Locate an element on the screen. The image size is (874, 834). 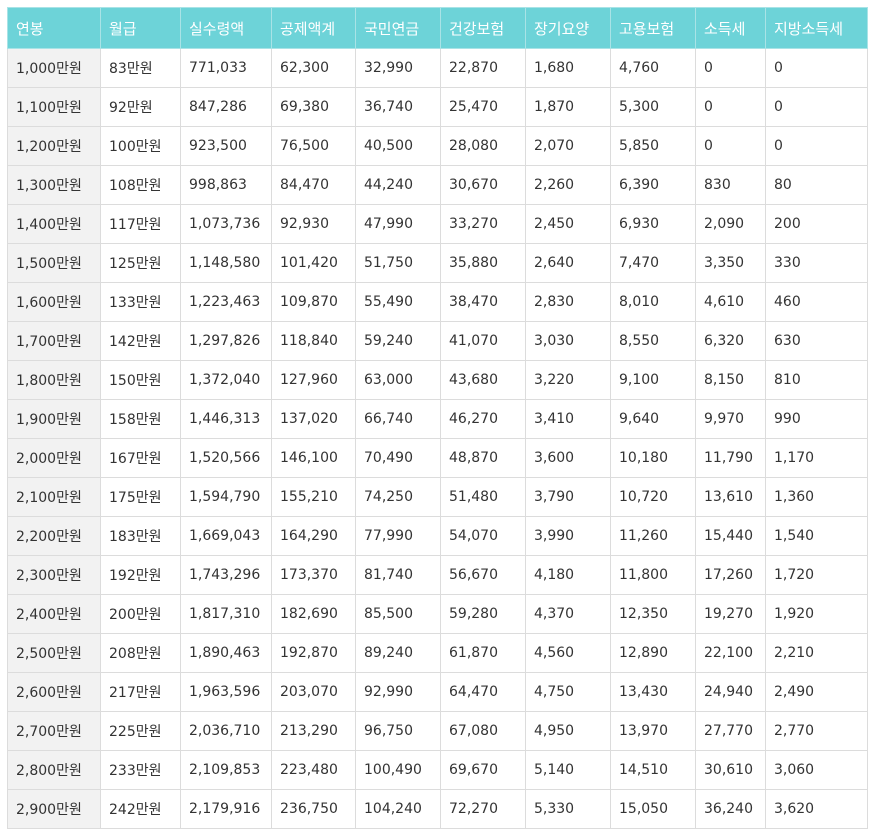
table-cell: 2,200만원 is located at coordinates (54, 536).